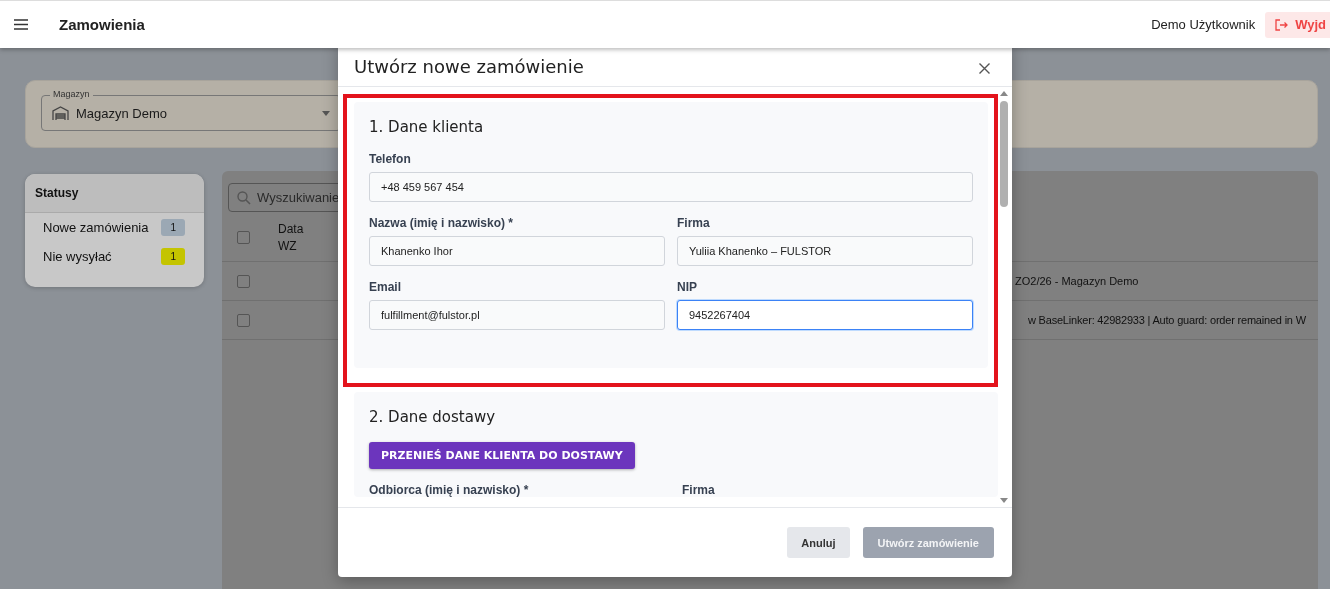  Describe the element at coordinates (433, 417) in the screenshot. I see `section-title: 2. Dane dostawy` at that location.